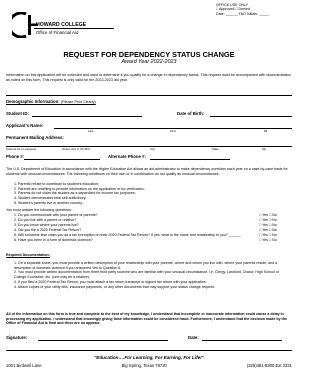  I want to click on city-sublabel: City, so click(152, 149).